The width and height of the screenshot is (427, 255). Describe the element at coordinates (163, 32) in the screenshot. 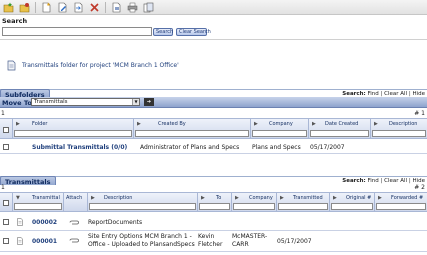

I see `search-button: Search` at that location.